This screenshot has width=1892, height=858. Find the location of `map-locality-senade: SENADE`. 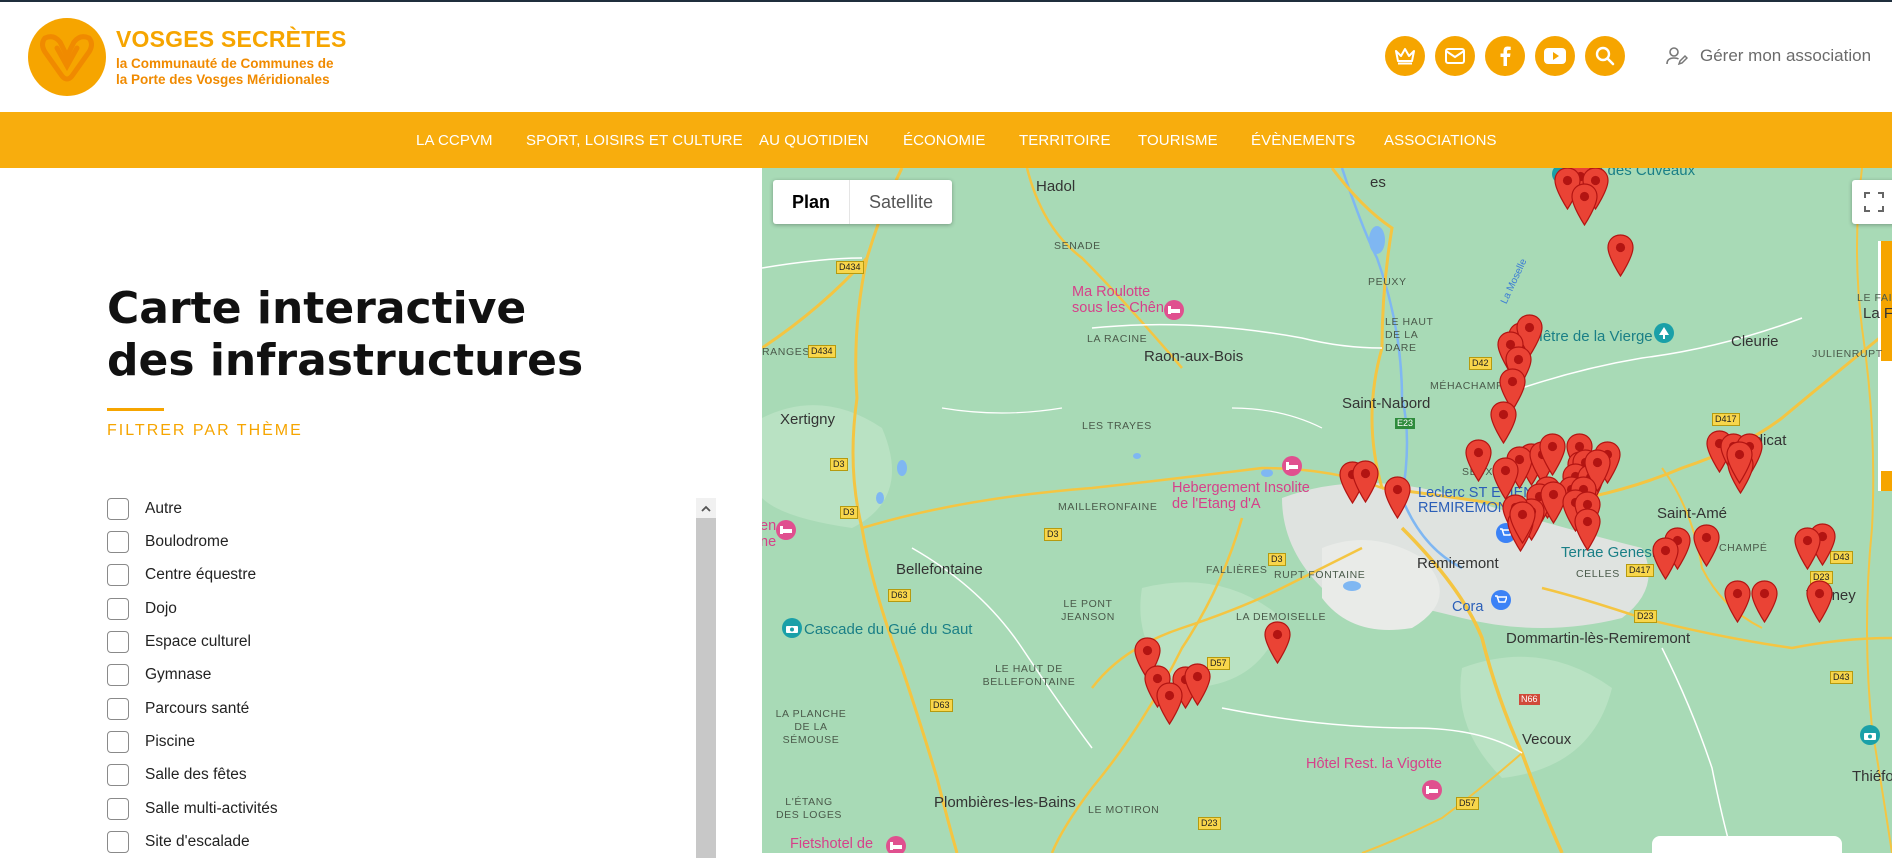

map-locality-senade: SENADE is located at coordinates (1077, 246).